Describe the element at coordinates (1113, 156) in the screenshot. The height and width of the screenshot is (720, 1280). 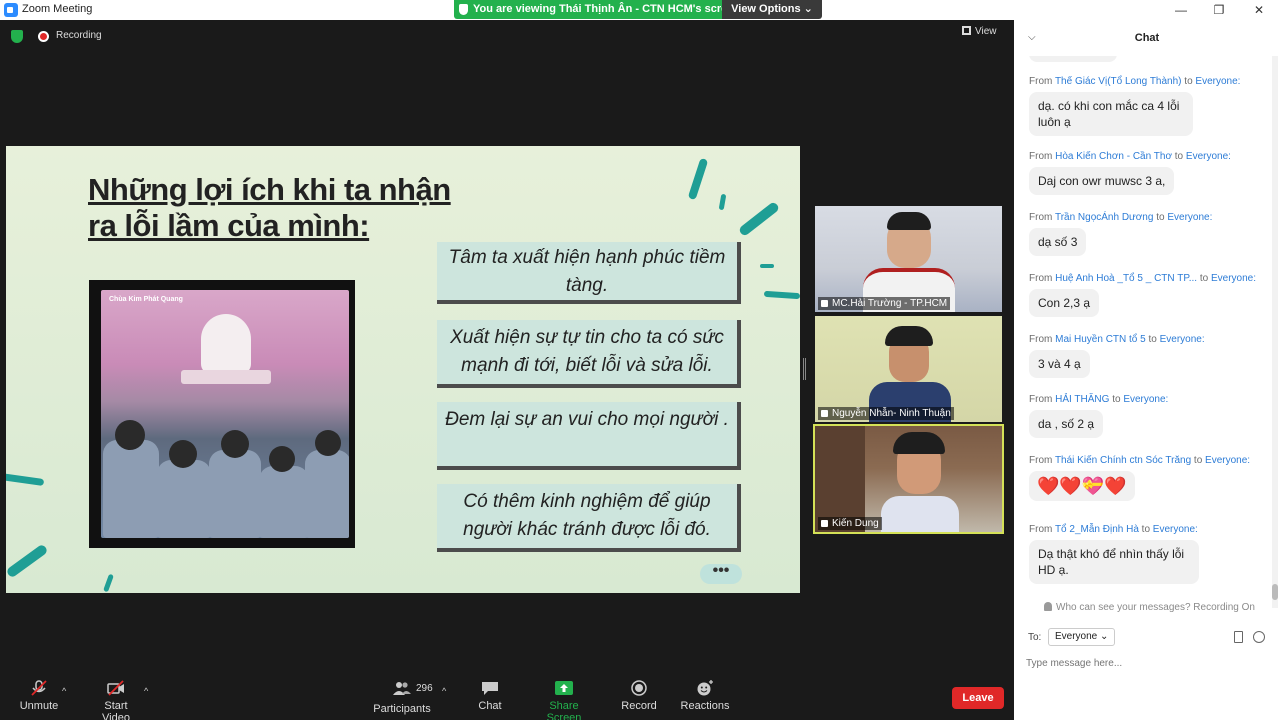
I see `sender-name: Hòa Kiến Chơn - Cần Thơ` at that location.